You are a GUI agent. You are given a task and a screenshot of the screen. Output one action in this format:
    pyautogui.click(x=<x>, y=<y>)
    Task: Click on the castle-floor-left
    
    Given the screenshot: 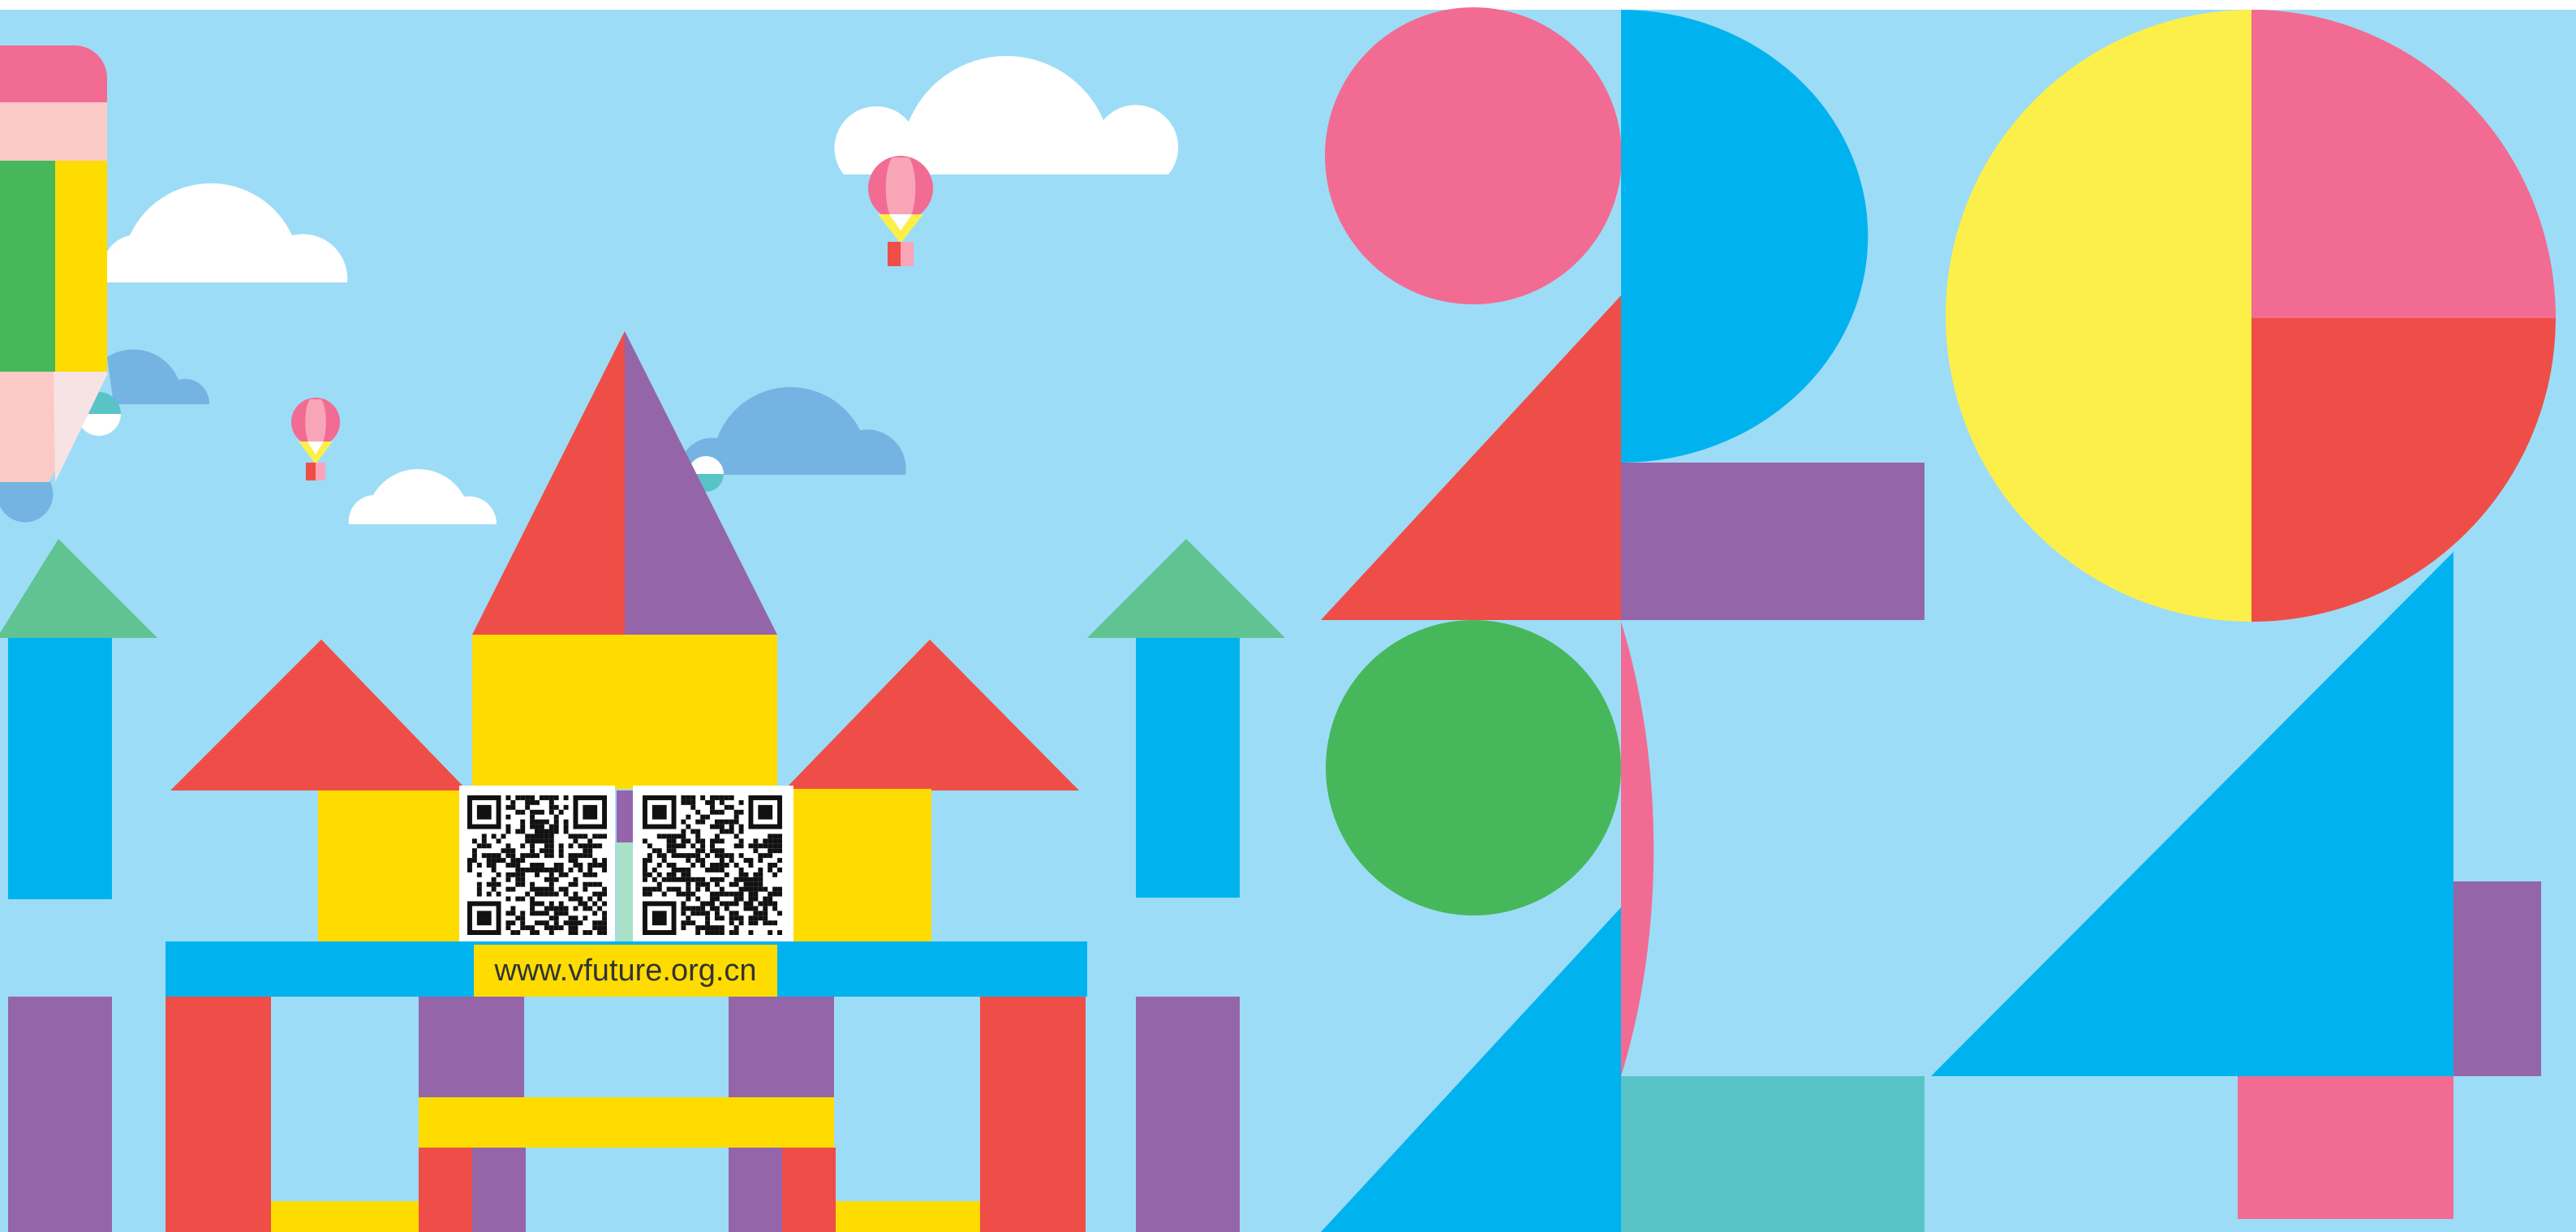 What is the action you would take?
    pyautogui.click(x=345, y=1217)
    